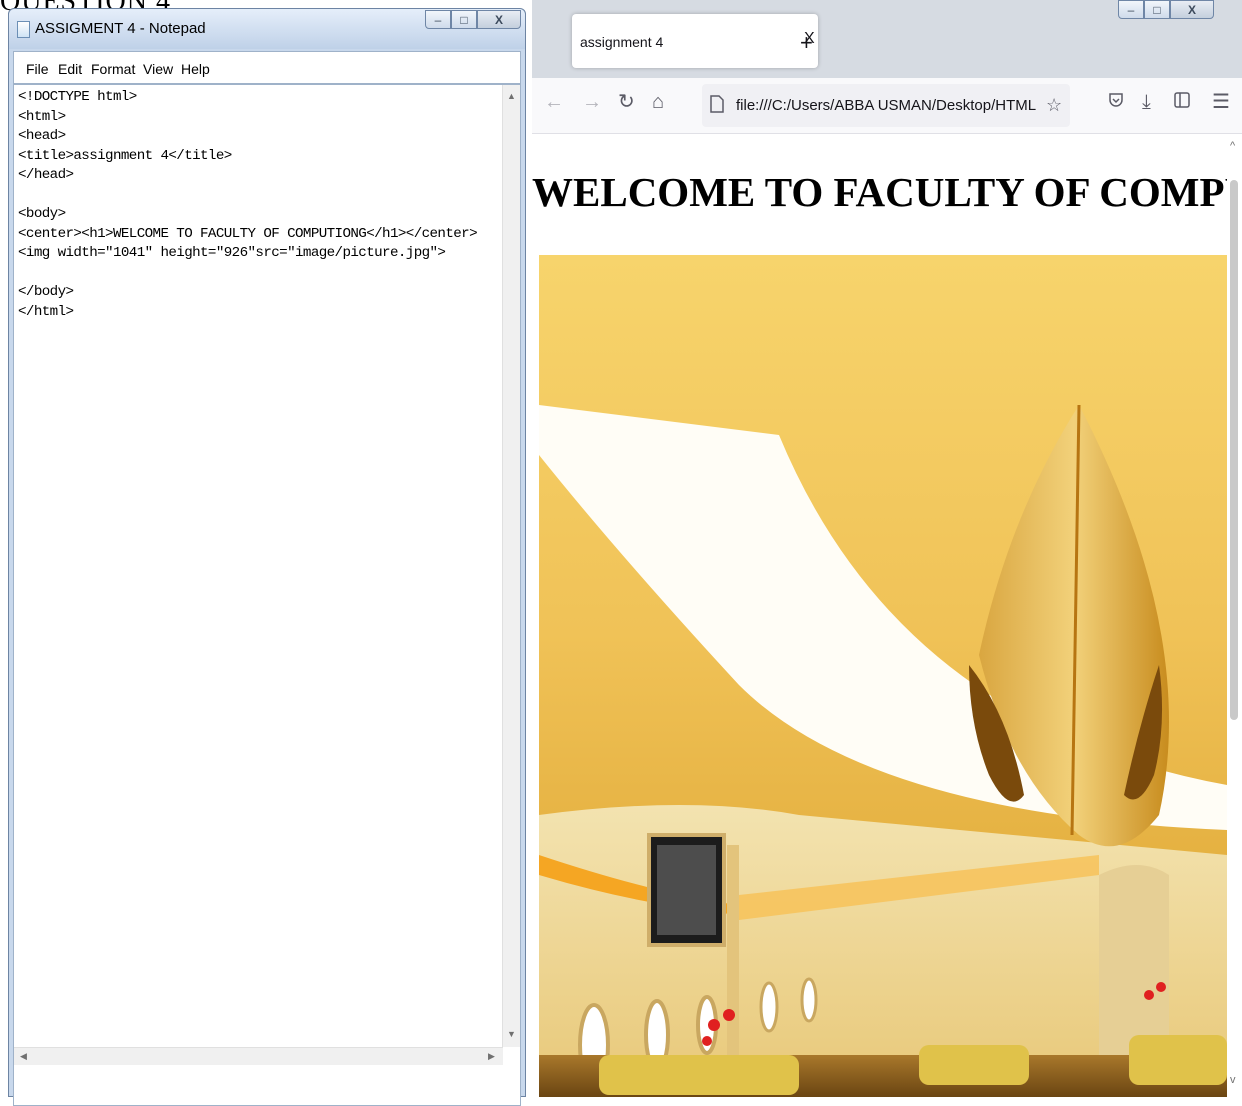  Describe the element at coordinates (1182, 102) in the screenshot. I see `sidebar-icon` at that location.